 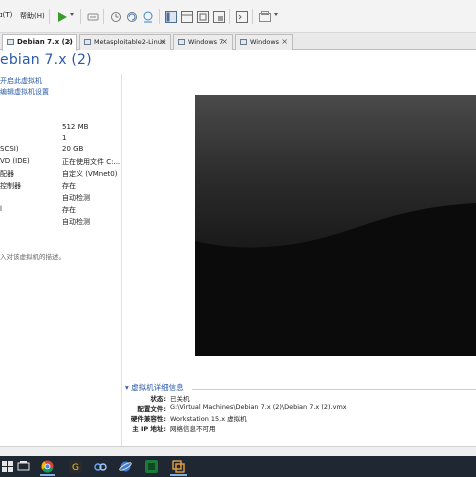 I want to click on page-title: ebian 7.x (2), so click(x=46, y=60).